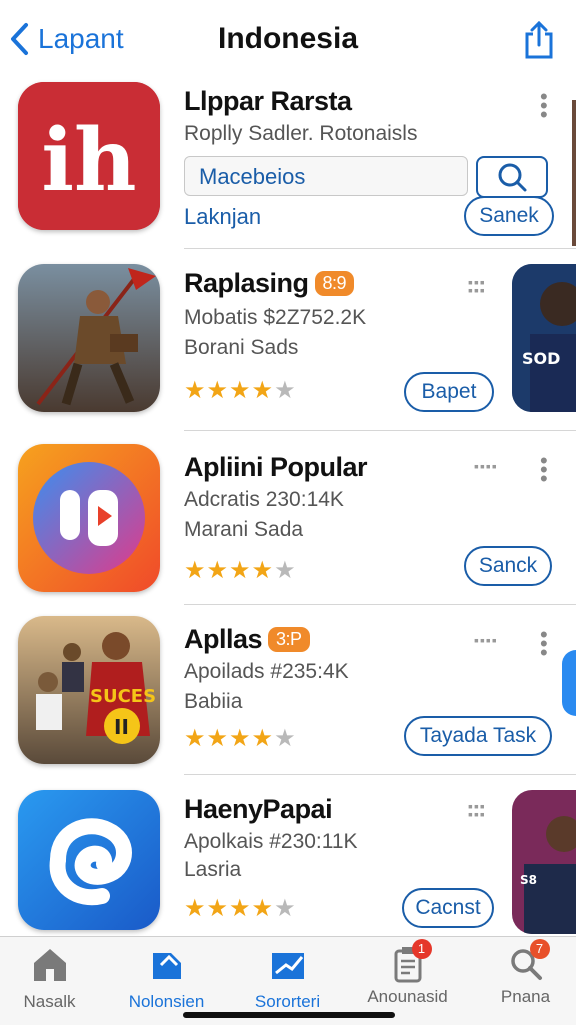 This screenshot has height=1025, width=576. I want to click on search-icon-wrap: 7, so click(528, 961).